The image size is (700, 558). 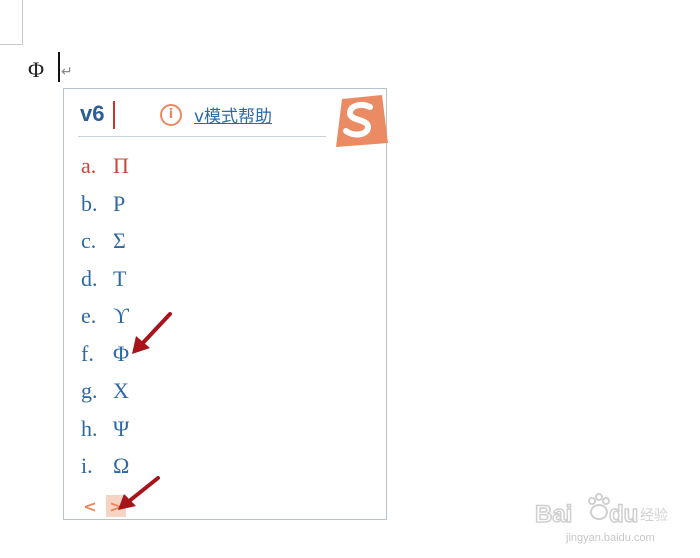 I want to click on candidate-item: c. Σ, so click(x=105, y=241).